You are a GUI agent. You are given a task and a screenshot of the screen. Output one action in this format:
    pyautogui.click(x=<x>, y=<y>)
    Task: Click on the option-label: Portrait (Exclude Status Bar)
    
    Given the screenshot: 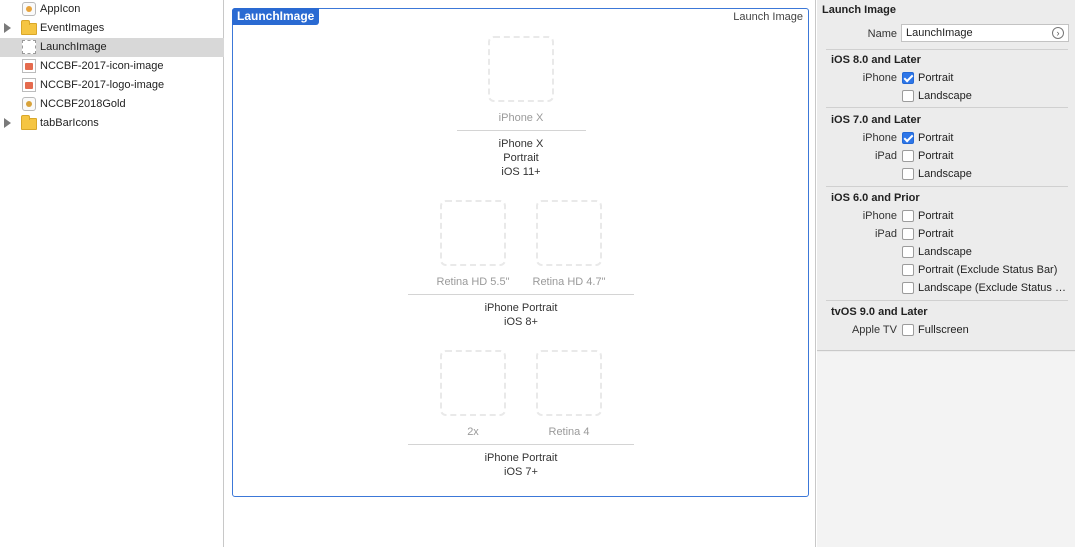 What is the action you would take?
    pyautogui.click(x=988, y=270)
    